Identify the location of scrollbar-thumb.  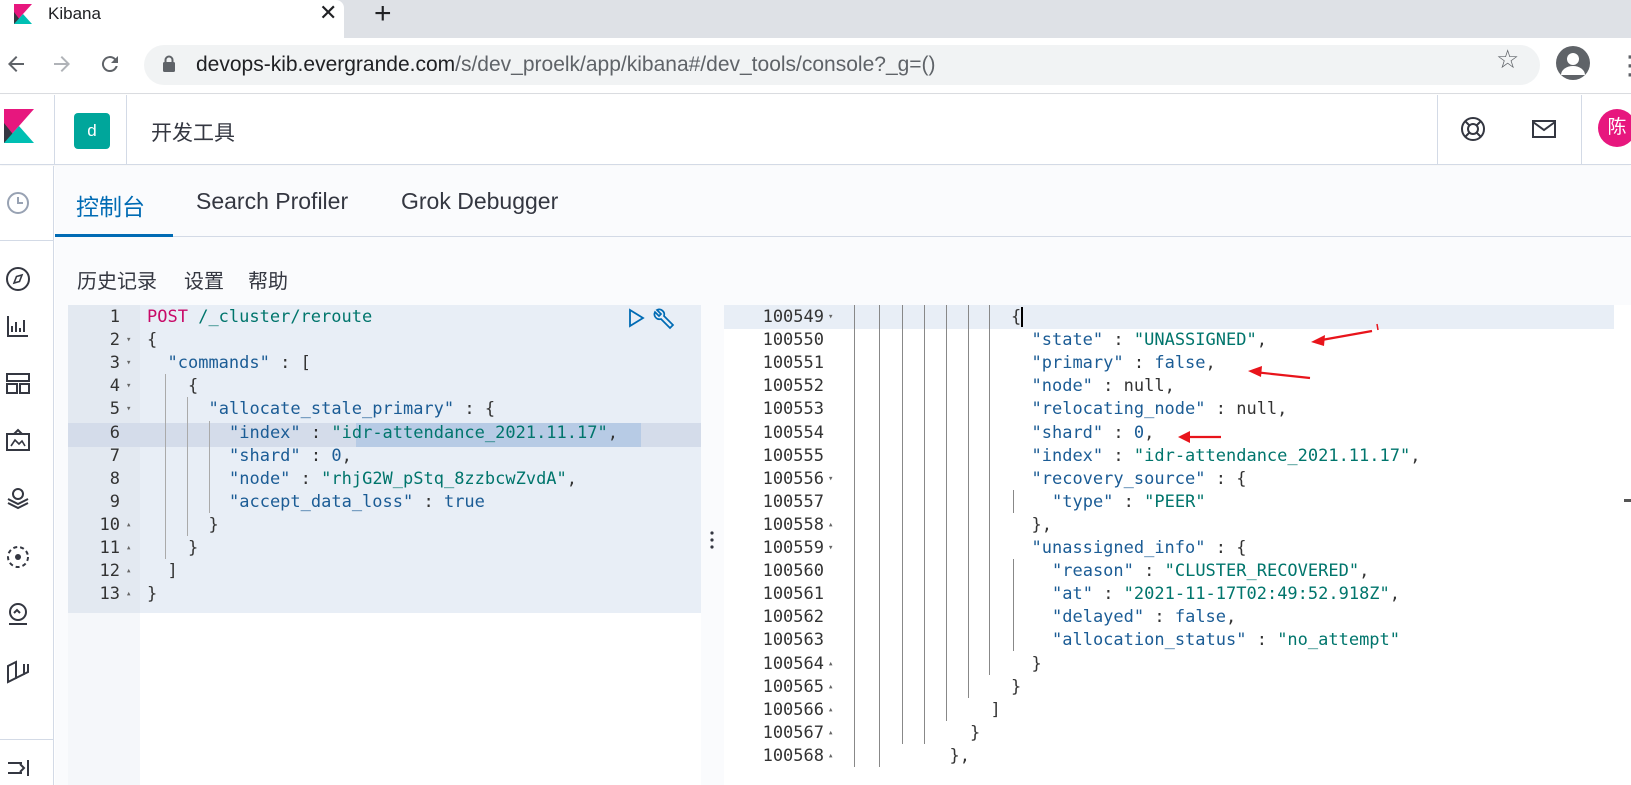
(1627, 500).